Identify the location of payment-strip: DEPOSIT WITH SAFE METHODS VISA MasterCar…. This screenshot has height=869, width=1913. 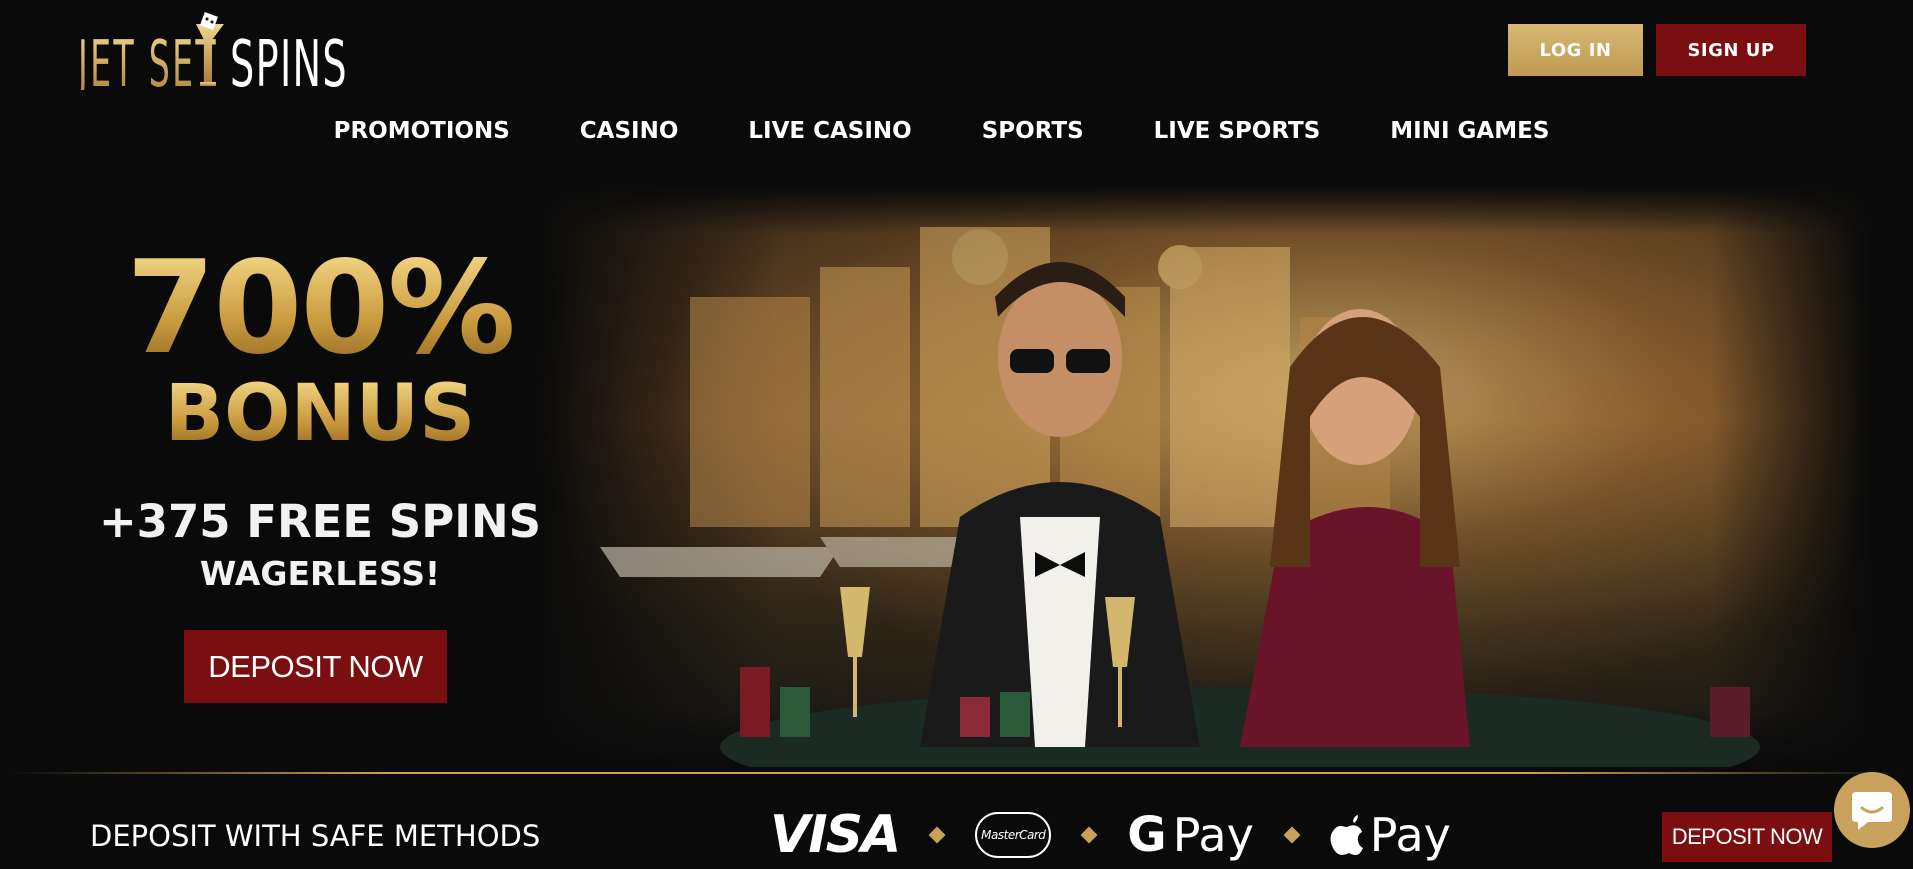
(956, 822).